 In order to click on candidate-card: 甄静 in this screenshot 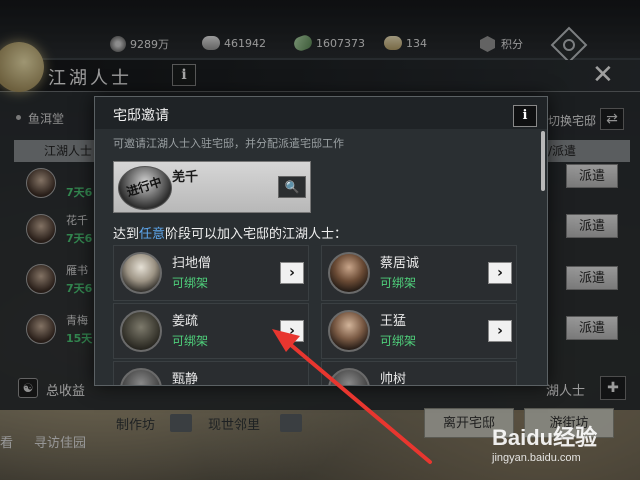, I will do `click(211, 373)`.